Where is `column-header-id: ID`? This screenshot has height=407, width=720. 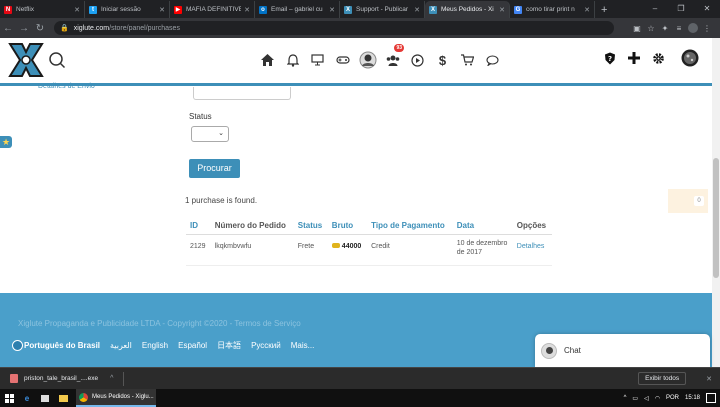
column-header-id: ID is located at coordinates (198, 226).